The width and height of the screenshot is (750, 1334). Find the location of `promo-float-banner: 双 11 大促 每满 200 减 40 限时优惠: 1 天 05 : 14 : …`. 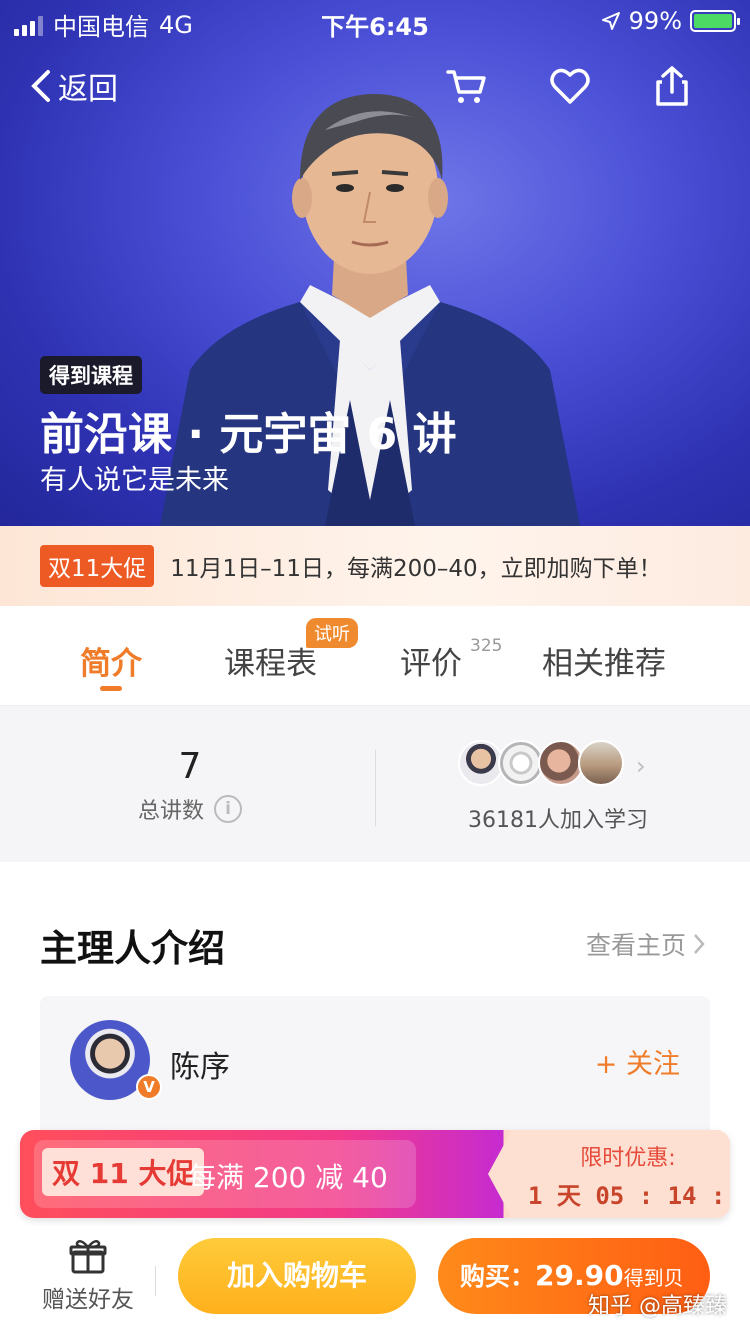

promo-float-banner: 双 11 大促 每满 200 减 40 限时优惠: 1 天 05 : 14 : … is located at coordinates (375, 1174).